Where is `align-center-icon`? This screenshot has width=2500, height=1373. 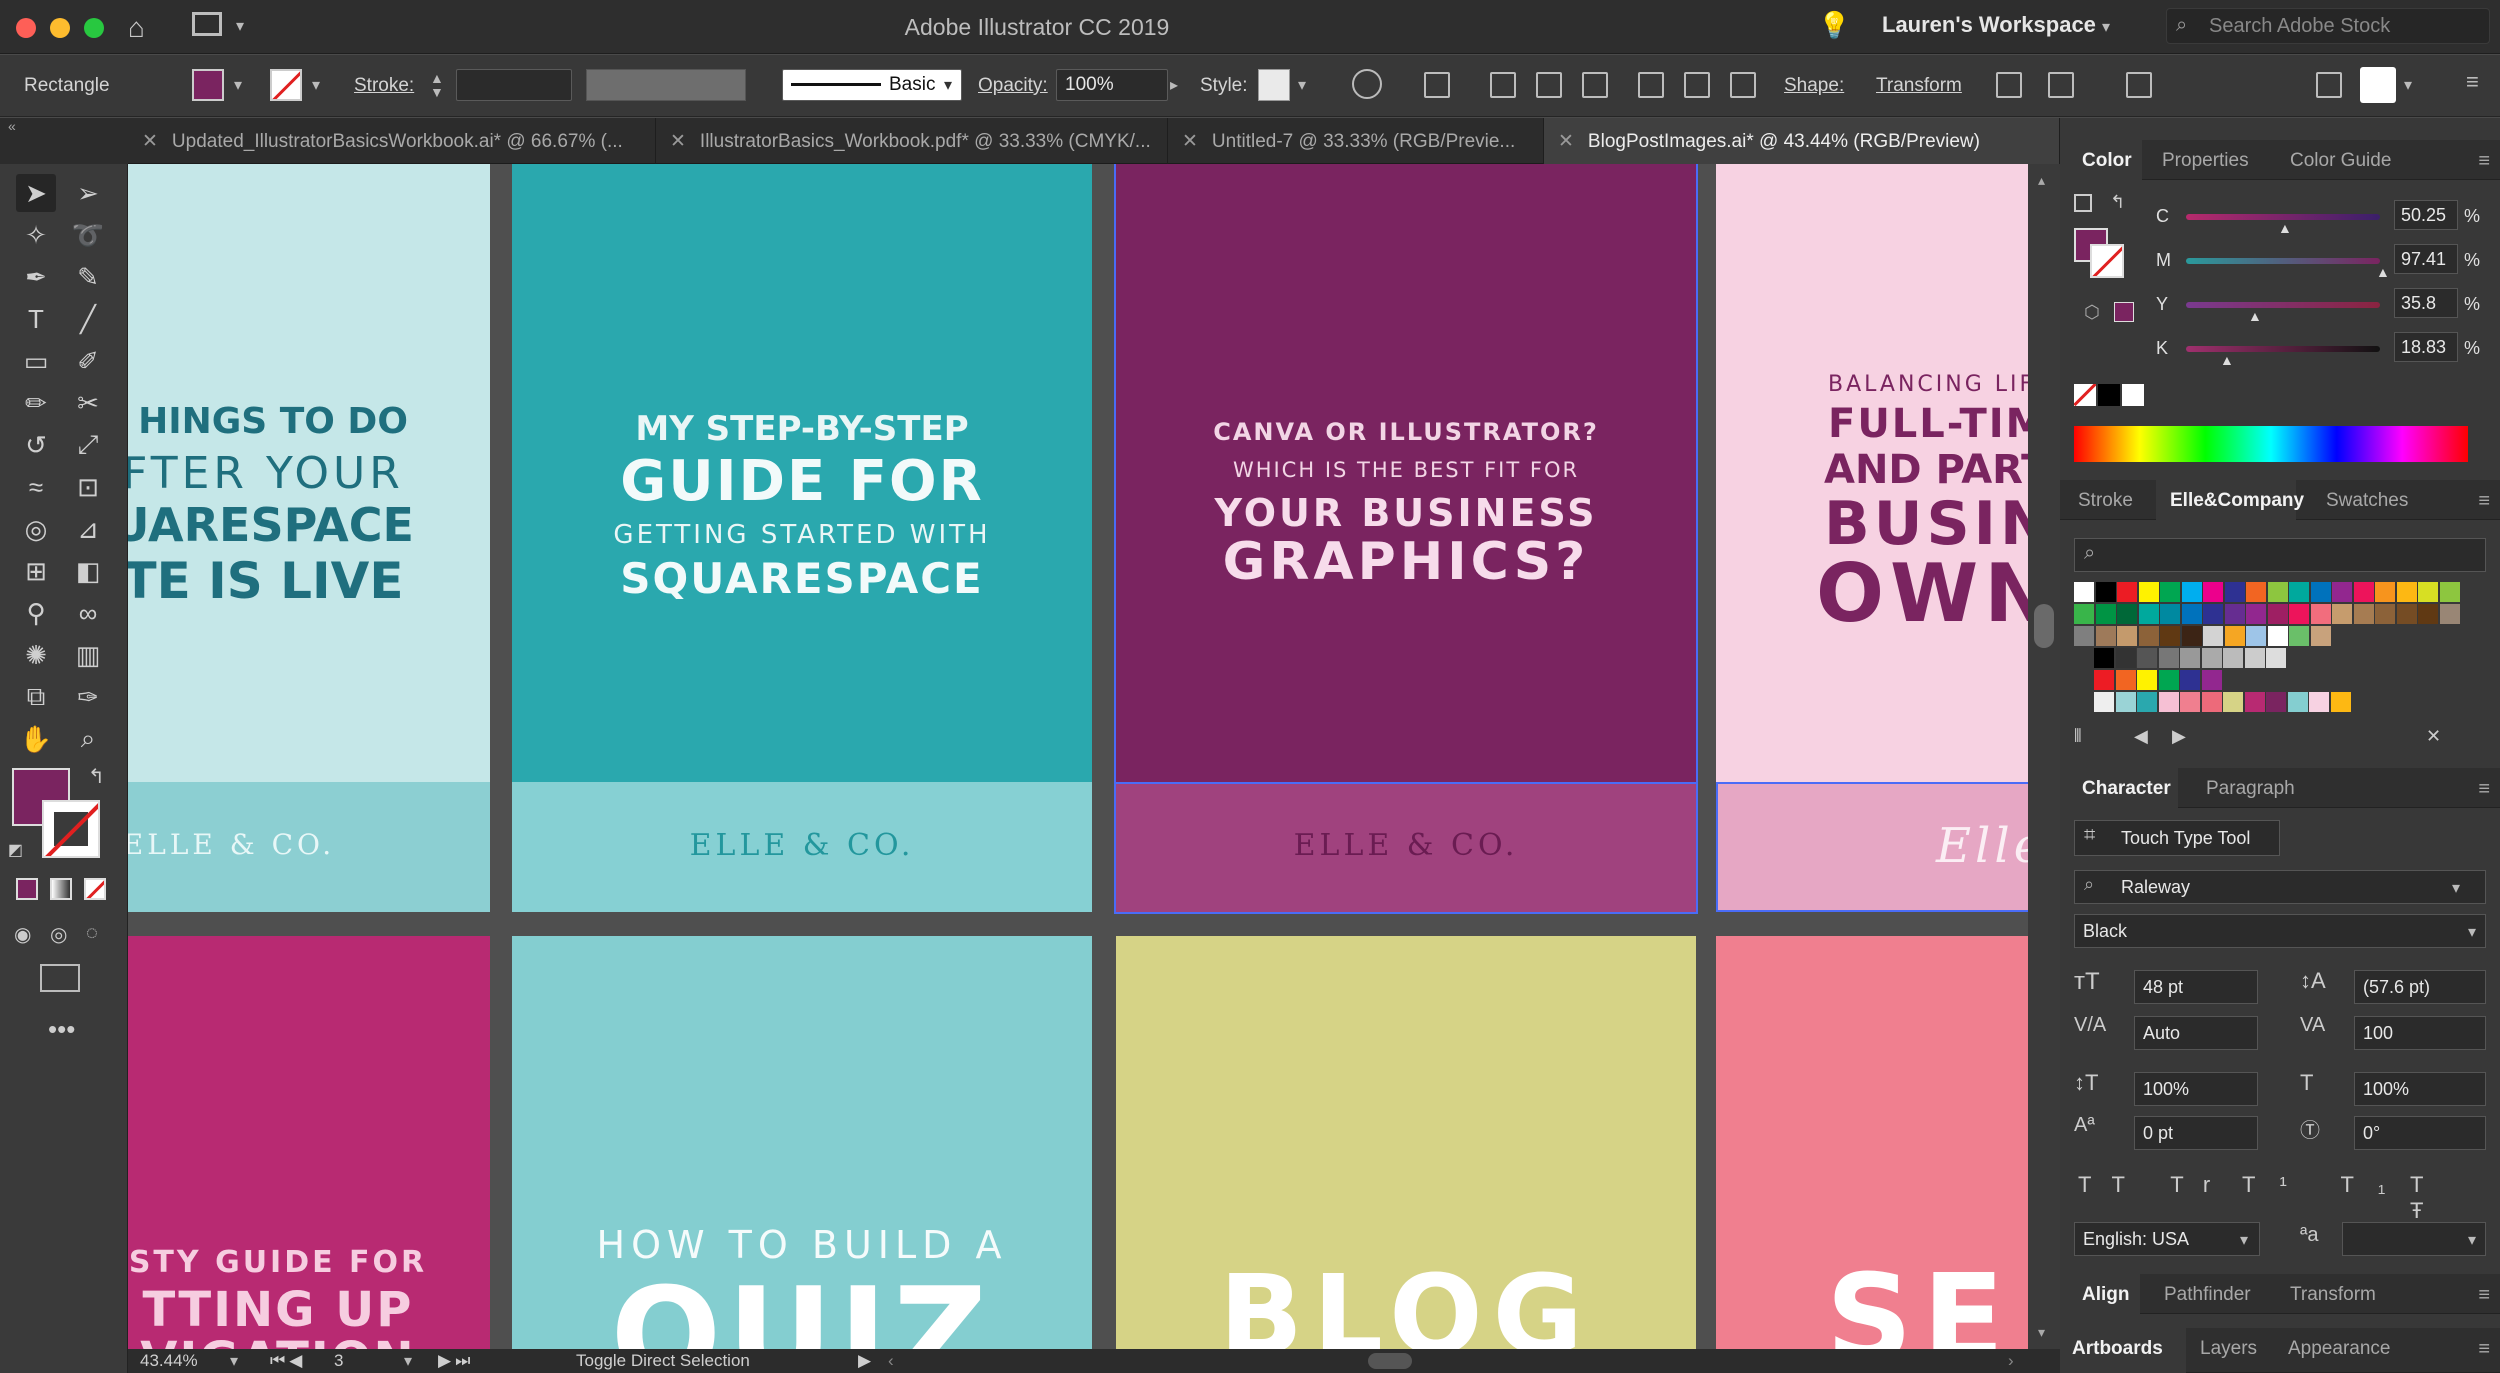 align-center-icon is located at coordinates (1549, 85).